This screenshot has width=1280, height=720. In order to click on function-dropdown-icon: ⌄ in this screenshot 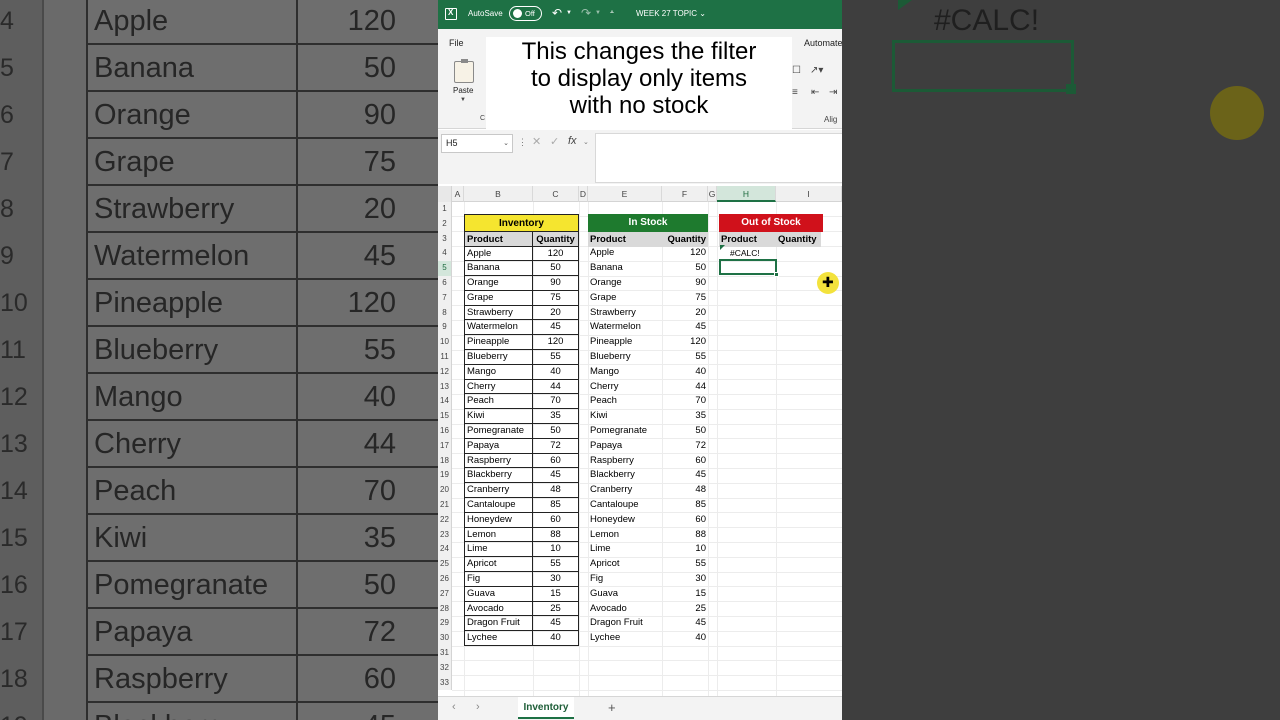, I will do `click(586, 142)`.